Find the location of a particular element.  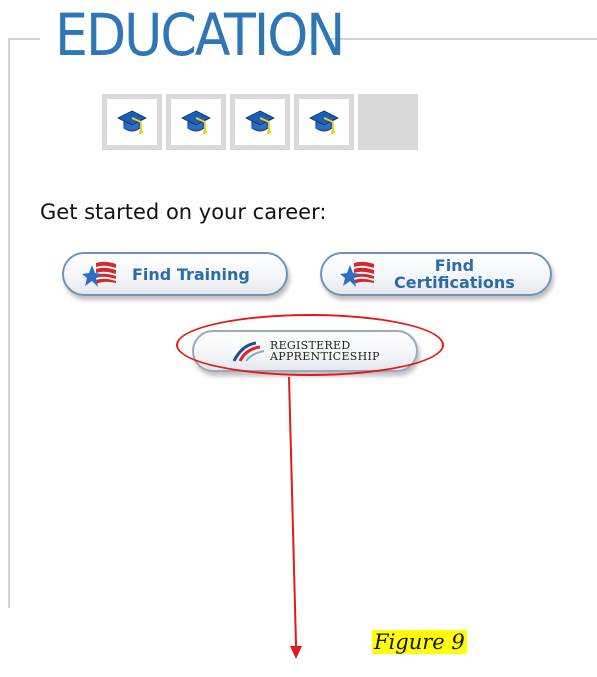

find-certifications-button: Find Certifications is located at coordinates (436, 274).